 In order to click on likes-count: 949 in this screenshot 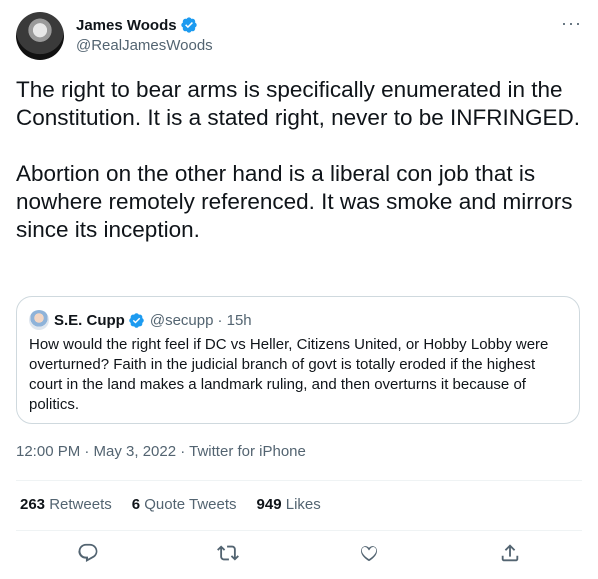, I will do `click(269, 504)`.